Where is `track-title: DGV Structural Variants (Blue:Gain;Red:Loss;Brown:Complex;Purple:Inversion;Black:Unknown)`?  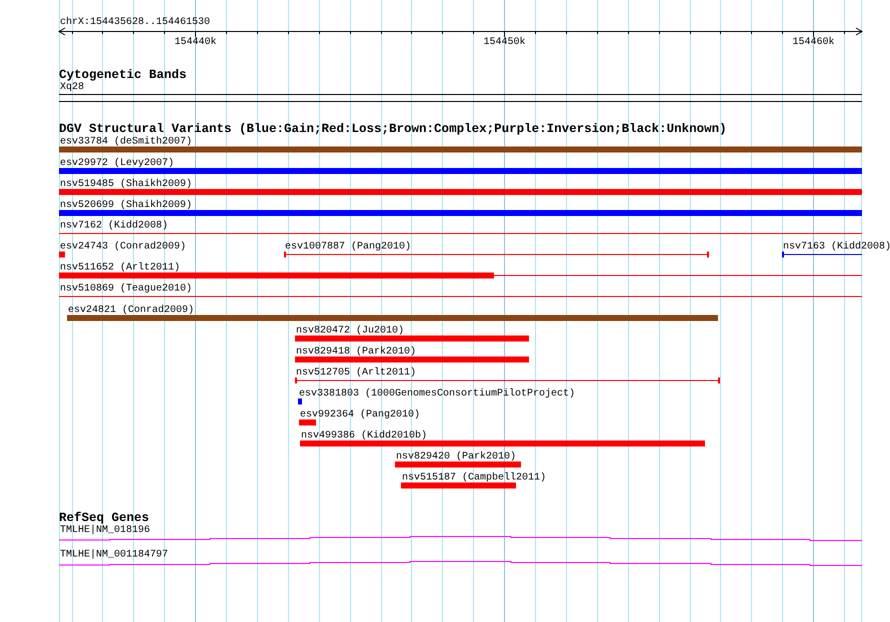
track-title: DGV Structural Variants (Blue:Gain;Red:Loss;Brown:Complex;Purple:Inversion;Black:Unknown) is located at coordinates (393, 129).